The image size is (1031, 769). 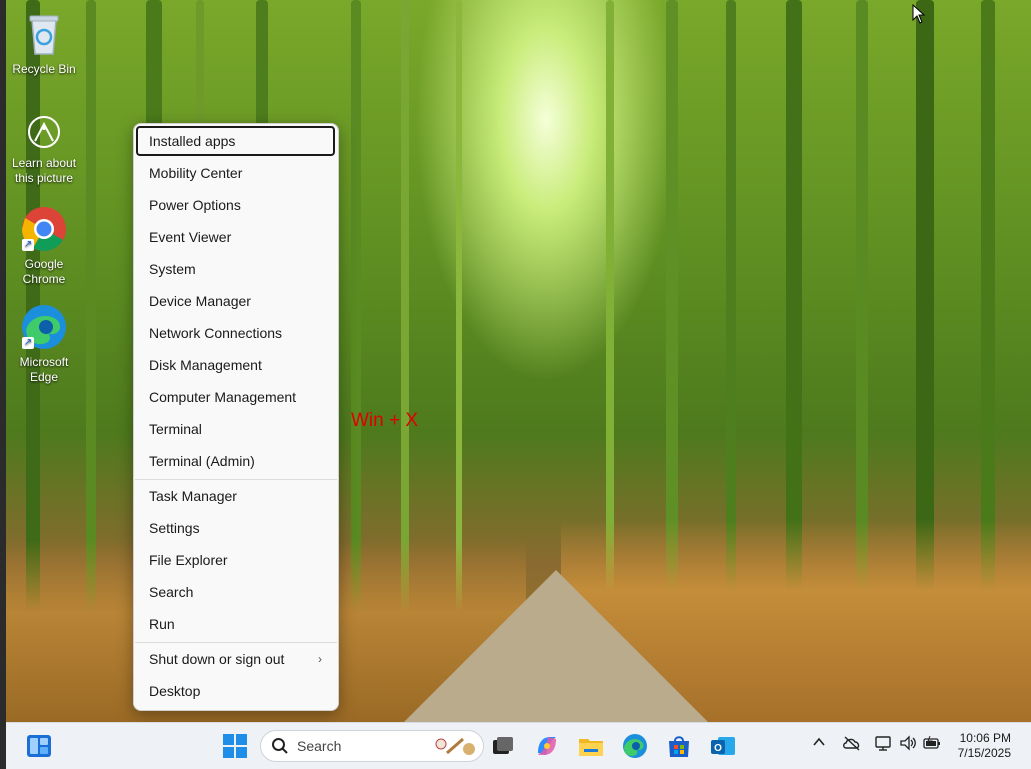 What do you see at coordinates (44, 369) in the screenshot?
I see `desktop-icon-label: Microsoft Edge` at bounding box center [44, 369].